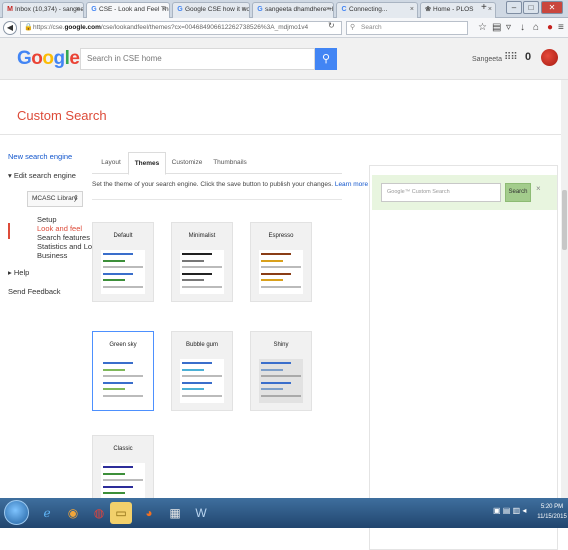 This screenshot has height=550, width=568. I want to click on avatar, so click(549, 57).